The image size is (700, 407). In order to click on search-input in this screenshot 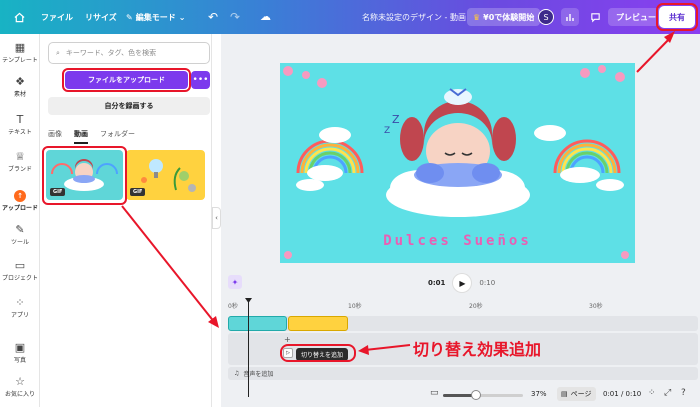, I will do `click(130, 53)`.